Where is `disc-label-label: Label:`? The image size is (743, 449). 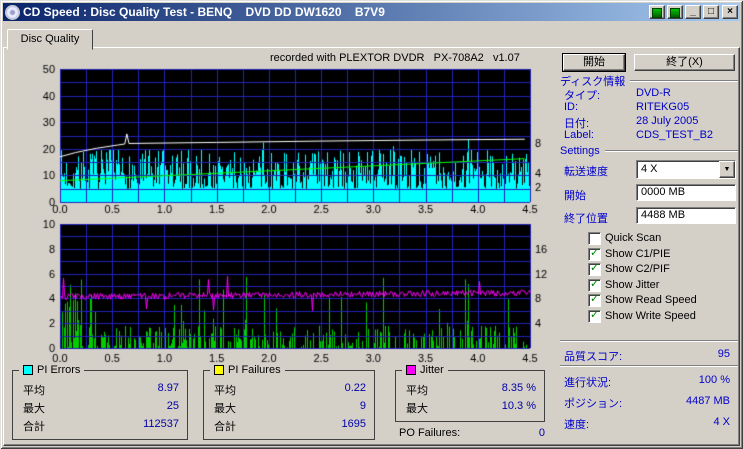
disc-label-label: Label: is located at coordinates (579, 135).